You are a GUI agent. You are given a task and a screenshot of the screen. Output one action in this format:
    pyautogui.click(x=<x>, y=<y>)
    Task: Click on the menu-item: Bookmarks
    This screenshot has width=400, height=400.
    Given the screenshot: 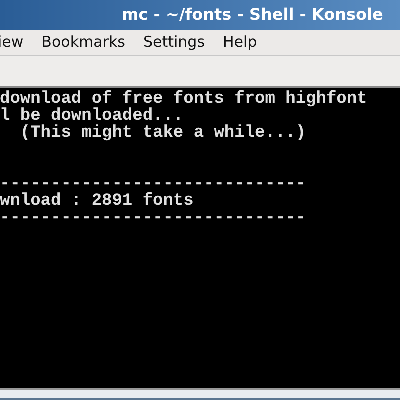 What is the action you would take?
    pyautogui.click(x=84, y=42)
    